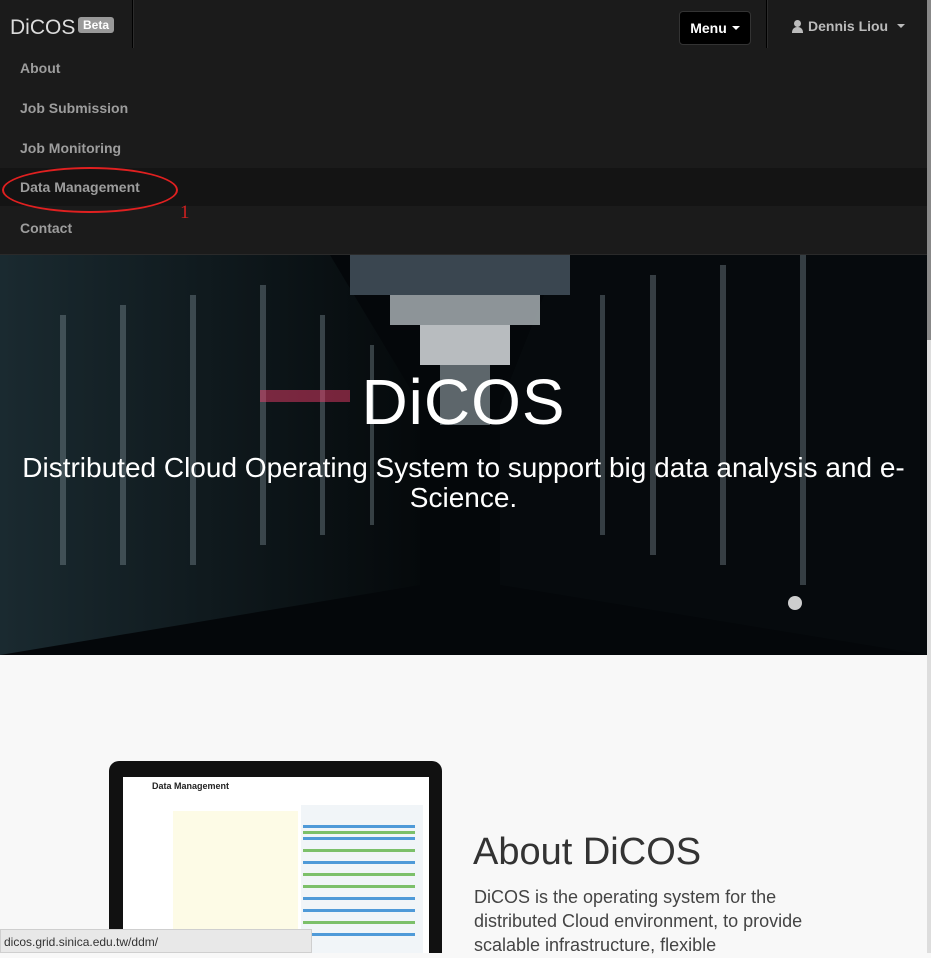 This screenshot has height=958, width=931. I want to click on screenshot-title: Data Management, so click(191, 786).